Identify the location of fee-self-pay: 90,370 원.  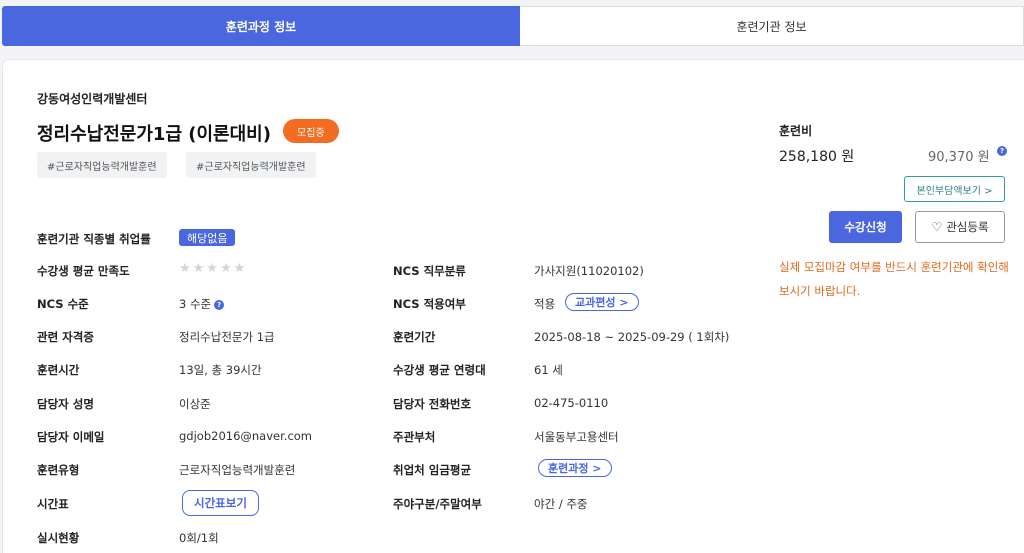
(959, 157).